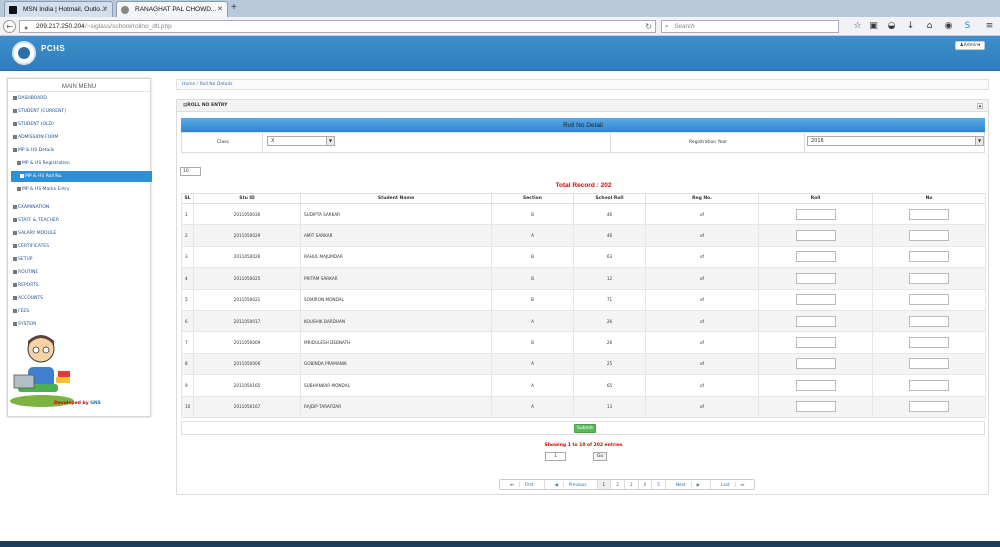 The height and width of the screenshot is (547, 1000). I want to click on skype-icon: S, so click(967, 26).